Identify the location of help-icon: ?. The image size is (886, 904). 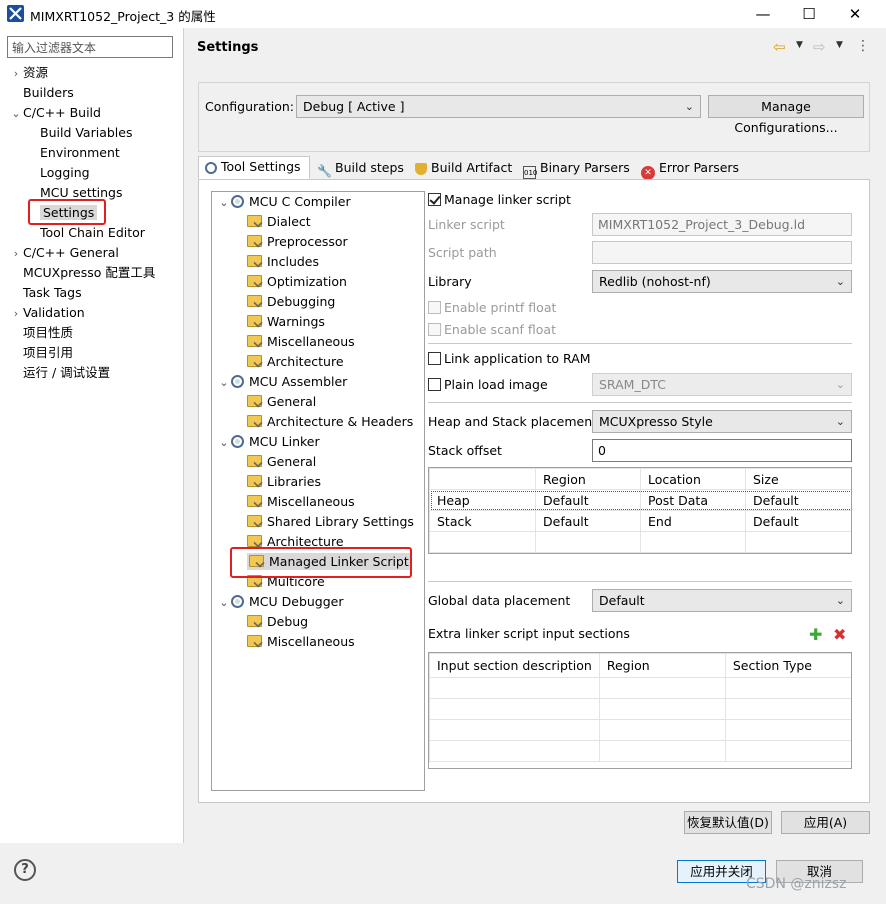
(25, 870).